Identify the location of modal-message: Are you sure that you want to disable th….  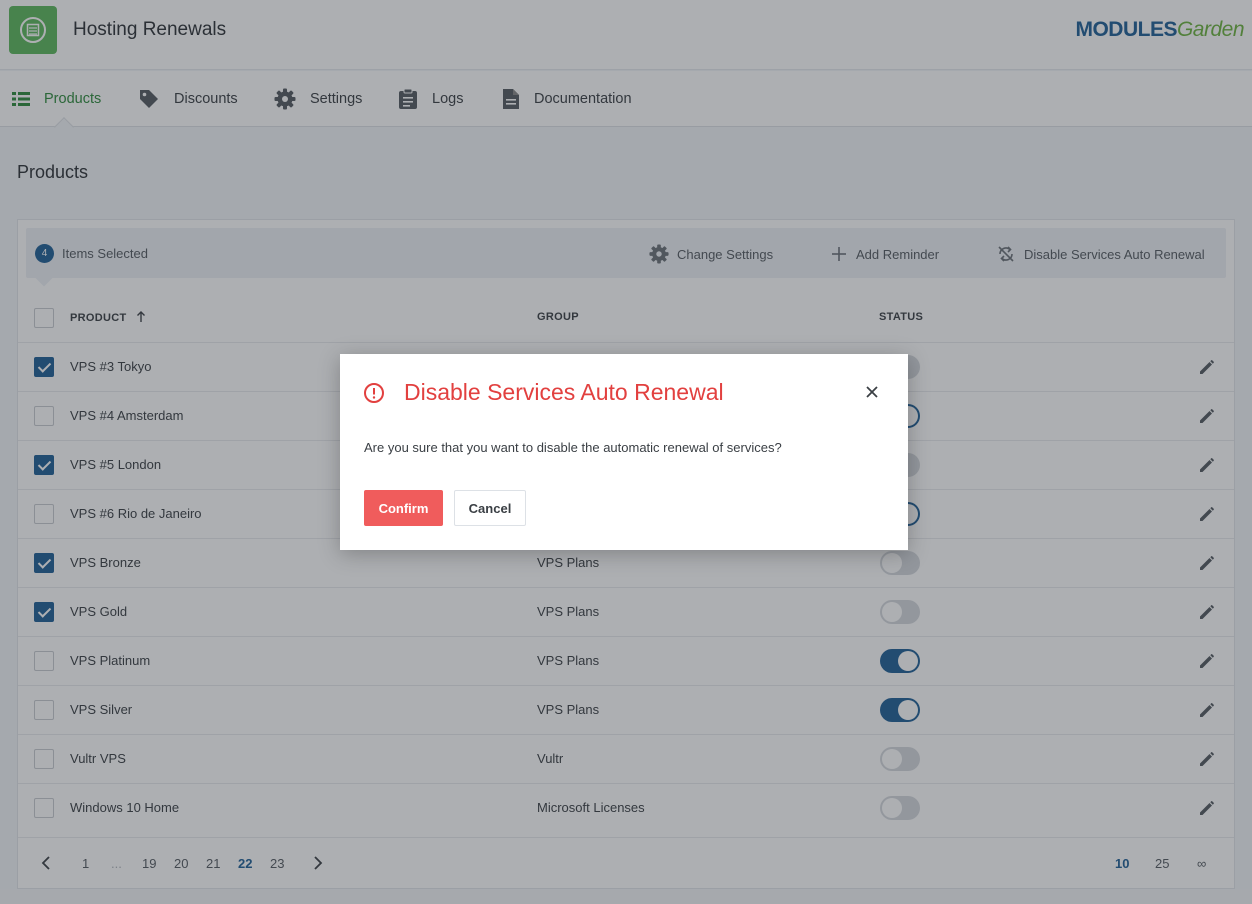
(573, 447).